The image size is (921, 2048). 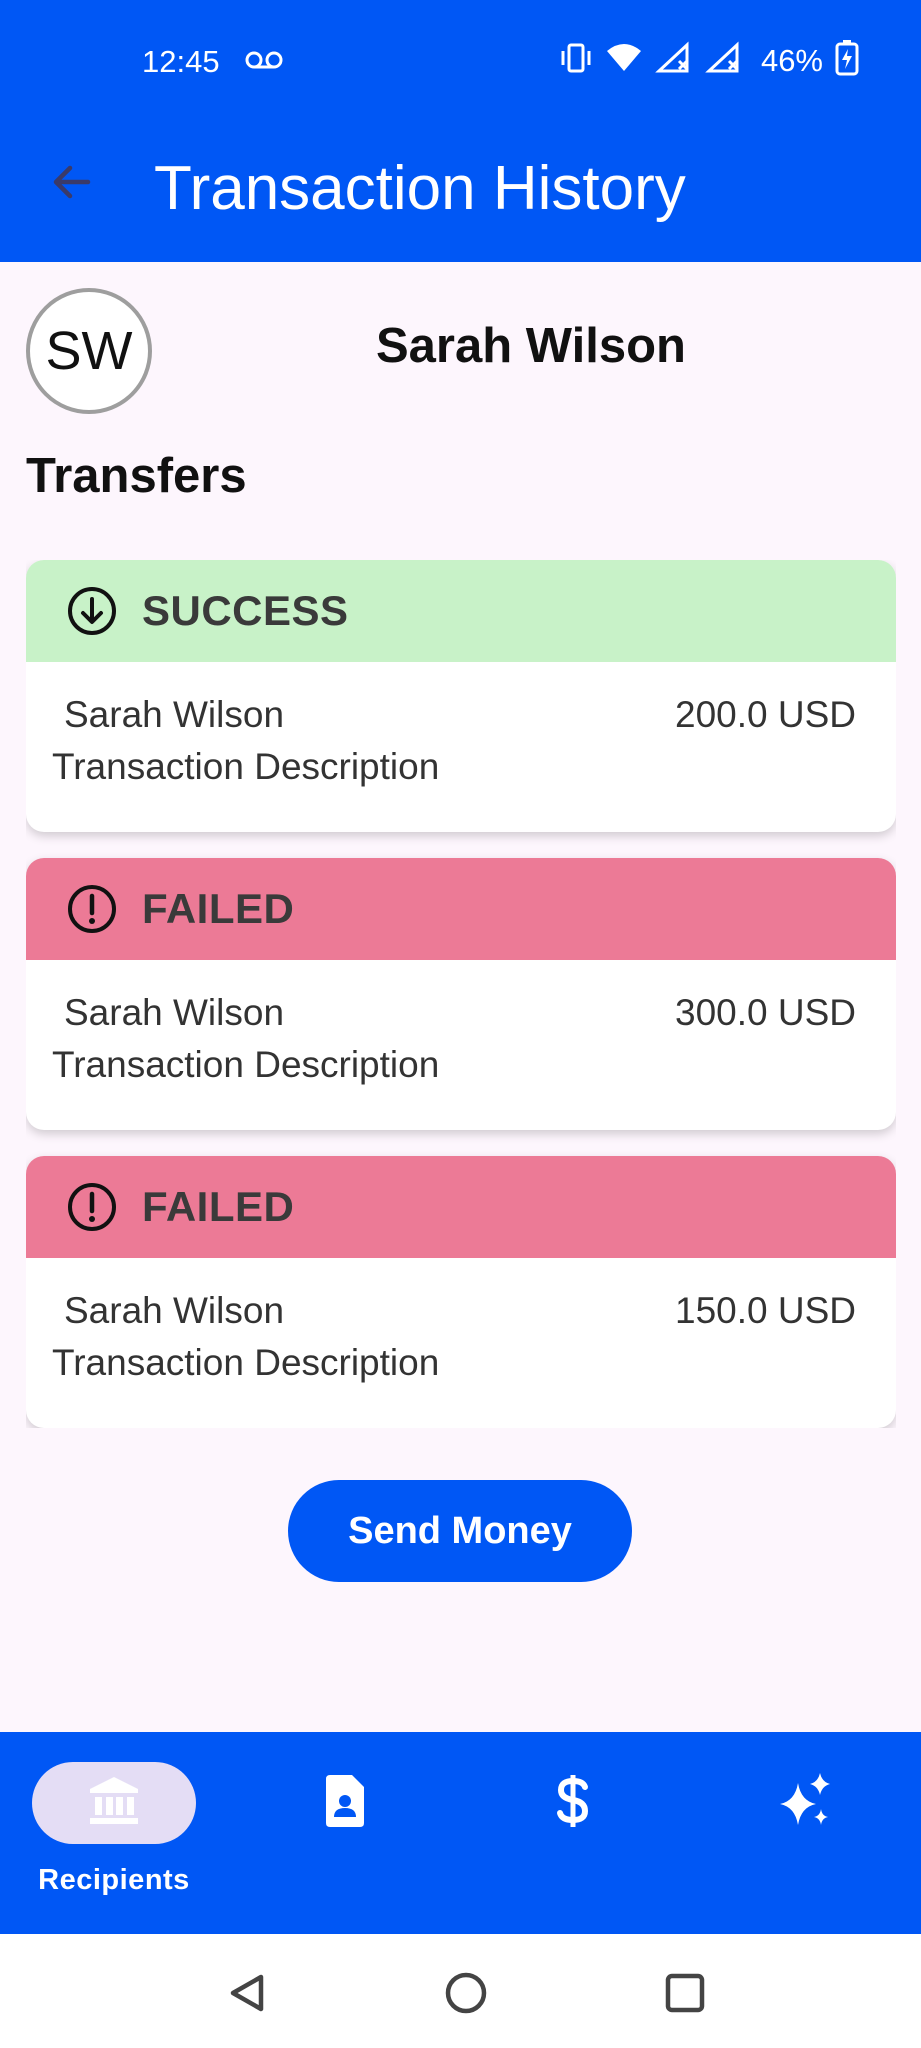 I want to click on contact-card-icon, so click(x=345, y=1803).